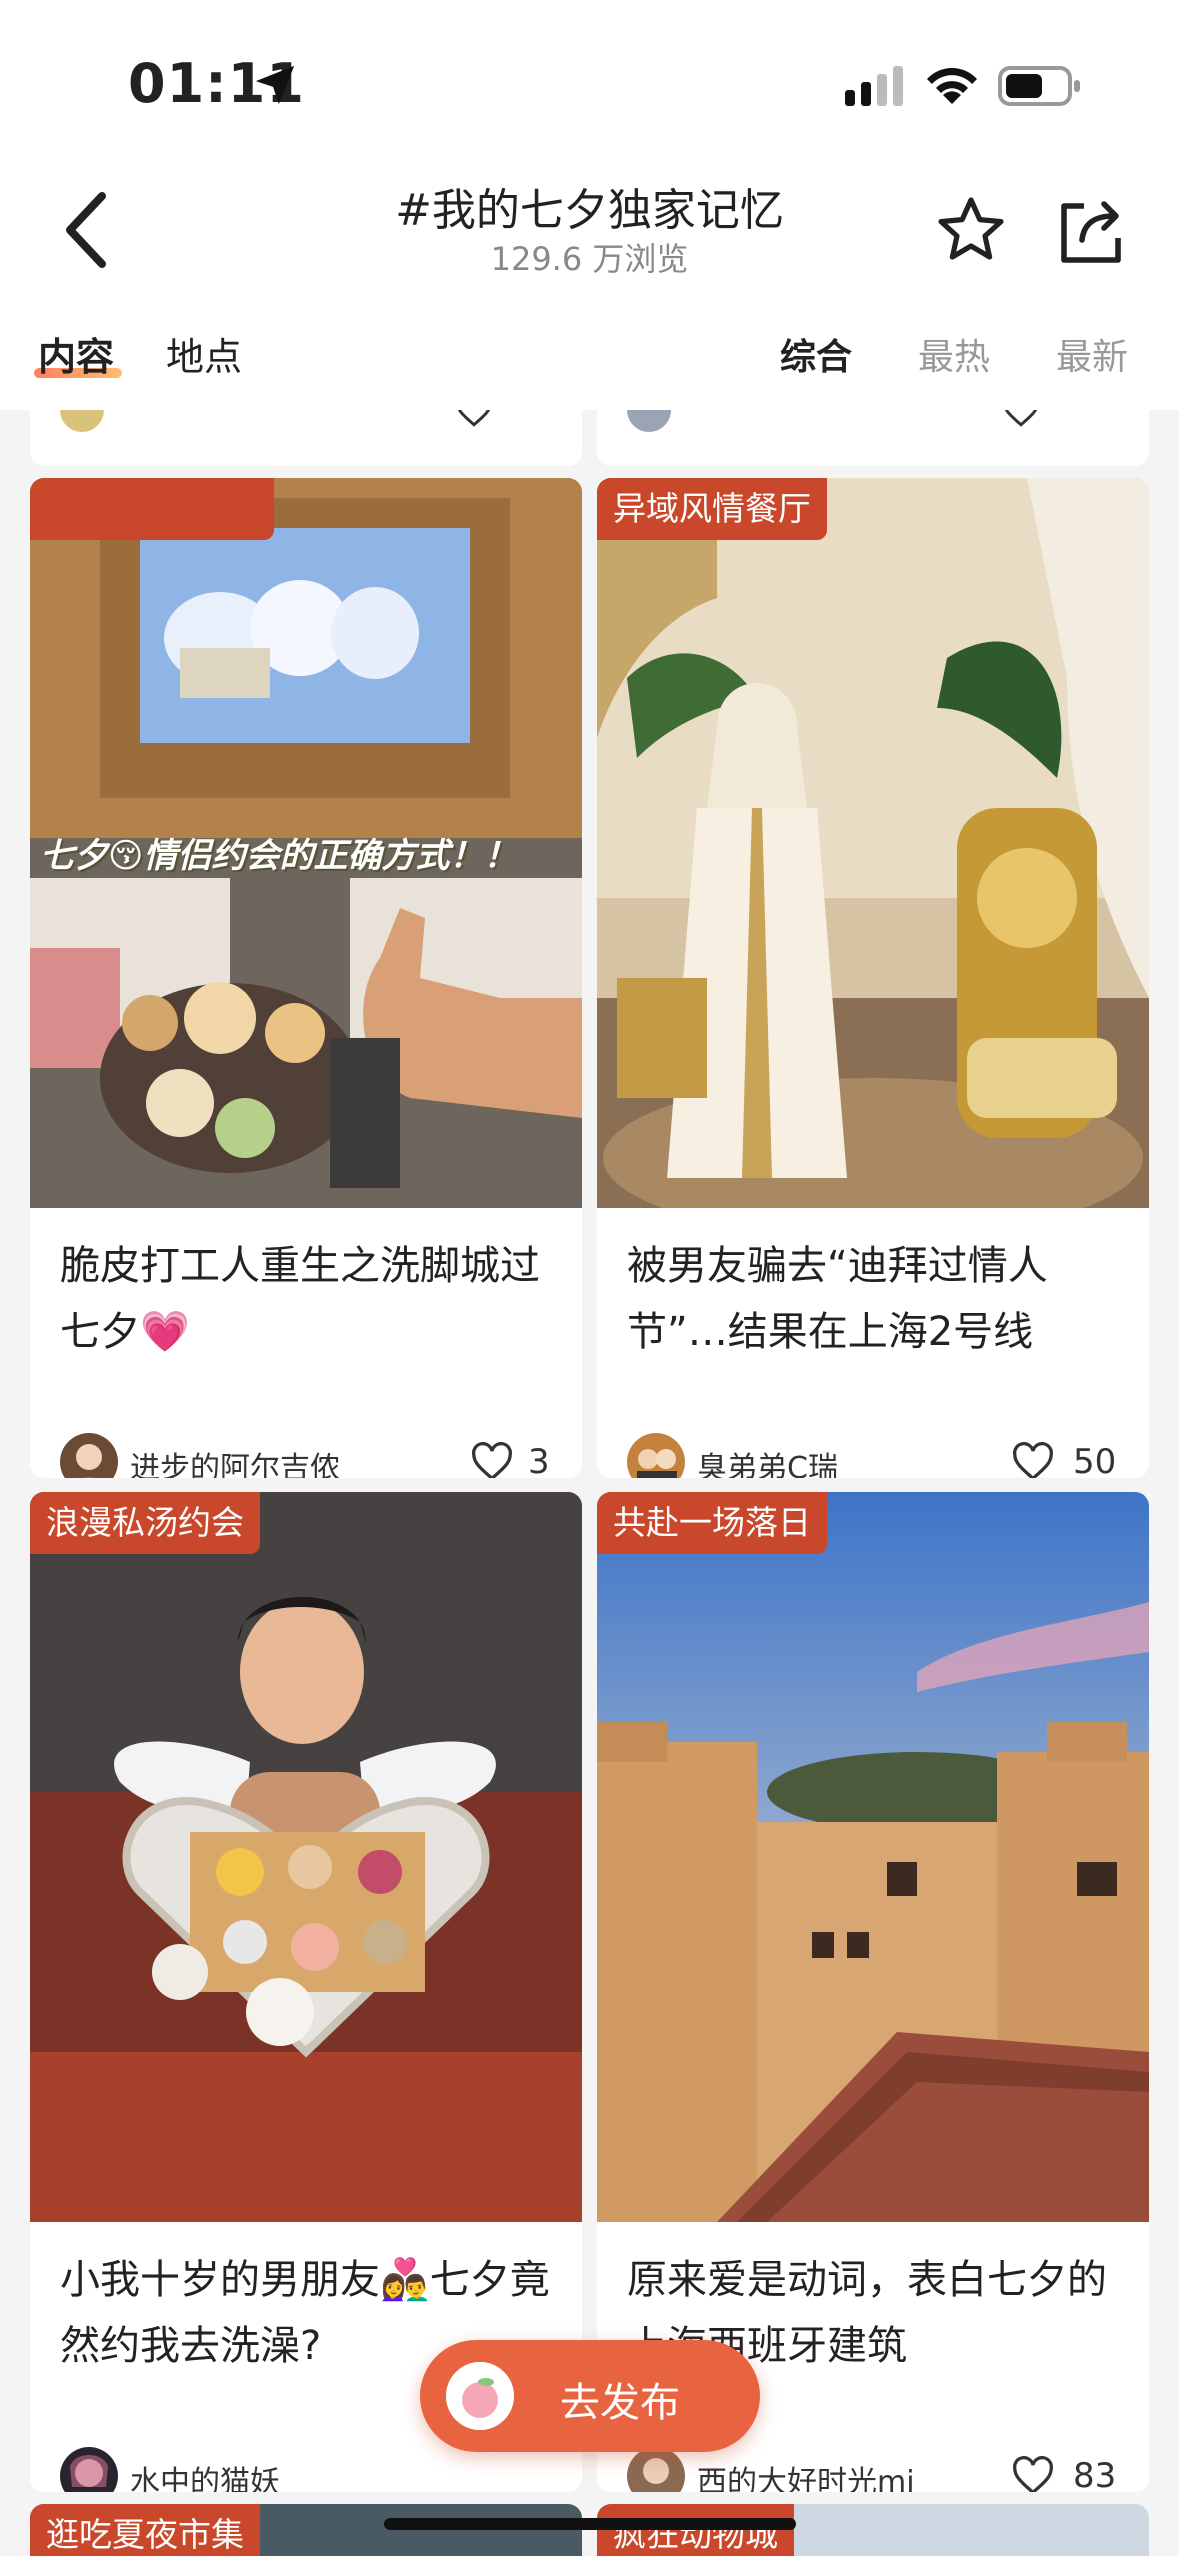 This screenshot has width=1179, height=2556. Describe the element at coordinates (306, 438) in the screenshot. I see `partial-card-top-left` at that location.